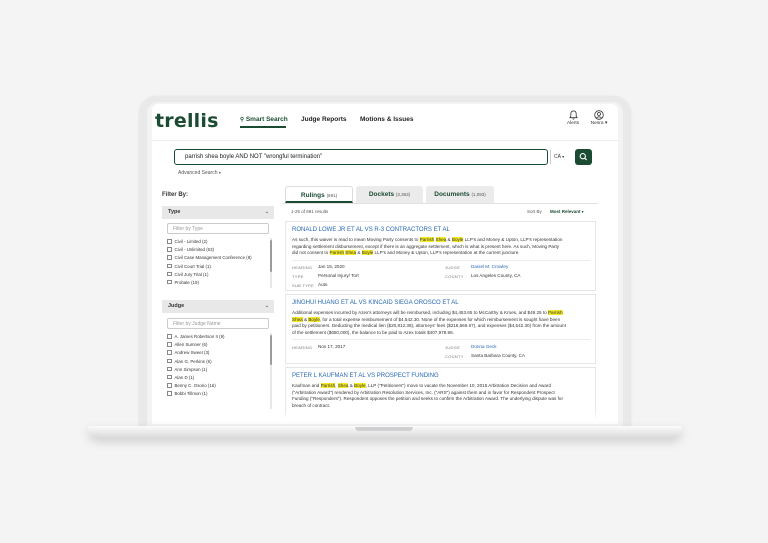 The width and height of the screenshot is (768, 543). I want to click on judge-filter-input: Filter by Judge Name, so click(218, 323).